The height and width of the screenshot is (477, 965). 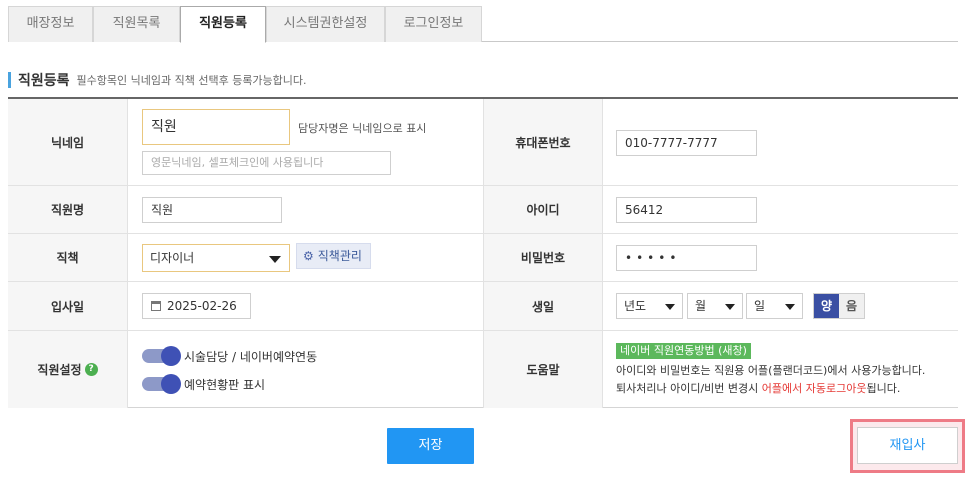 I want to click on help-line-2-prefix: 퇴사처리나 아이디/비번 변경시, so click(x=689, y=388).